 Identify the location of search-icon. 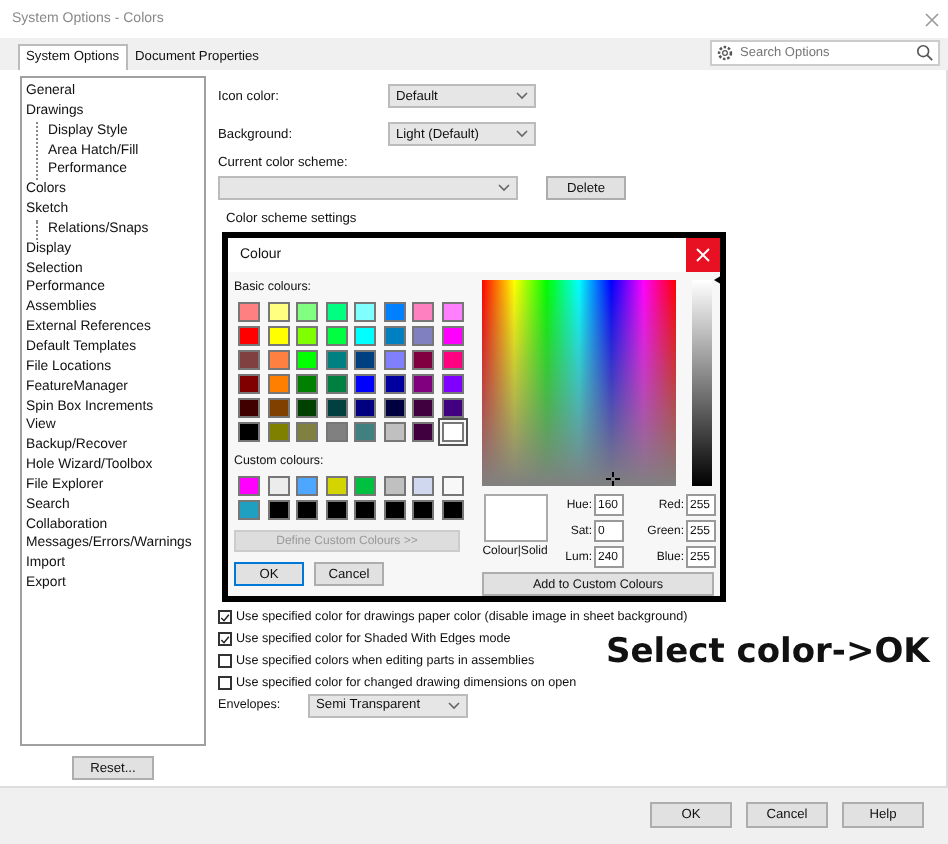
(925, 53).